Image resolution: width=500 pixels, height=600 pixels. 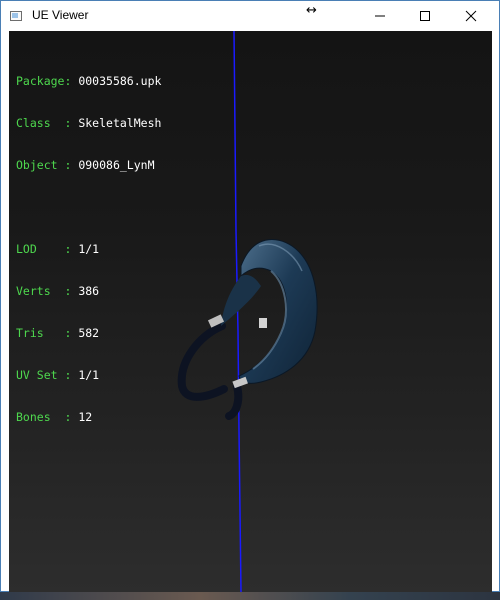 I want to click on app-icon, so click(x=16, y=16).